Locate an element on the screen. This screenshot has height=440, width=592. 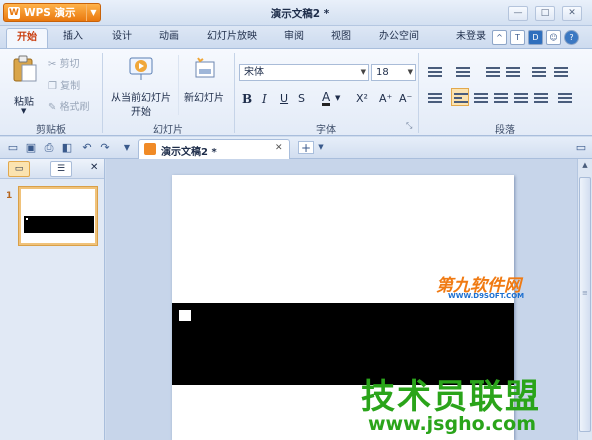
clipboard-group-label: 剪贴板 is located at coordinates (51, 130).